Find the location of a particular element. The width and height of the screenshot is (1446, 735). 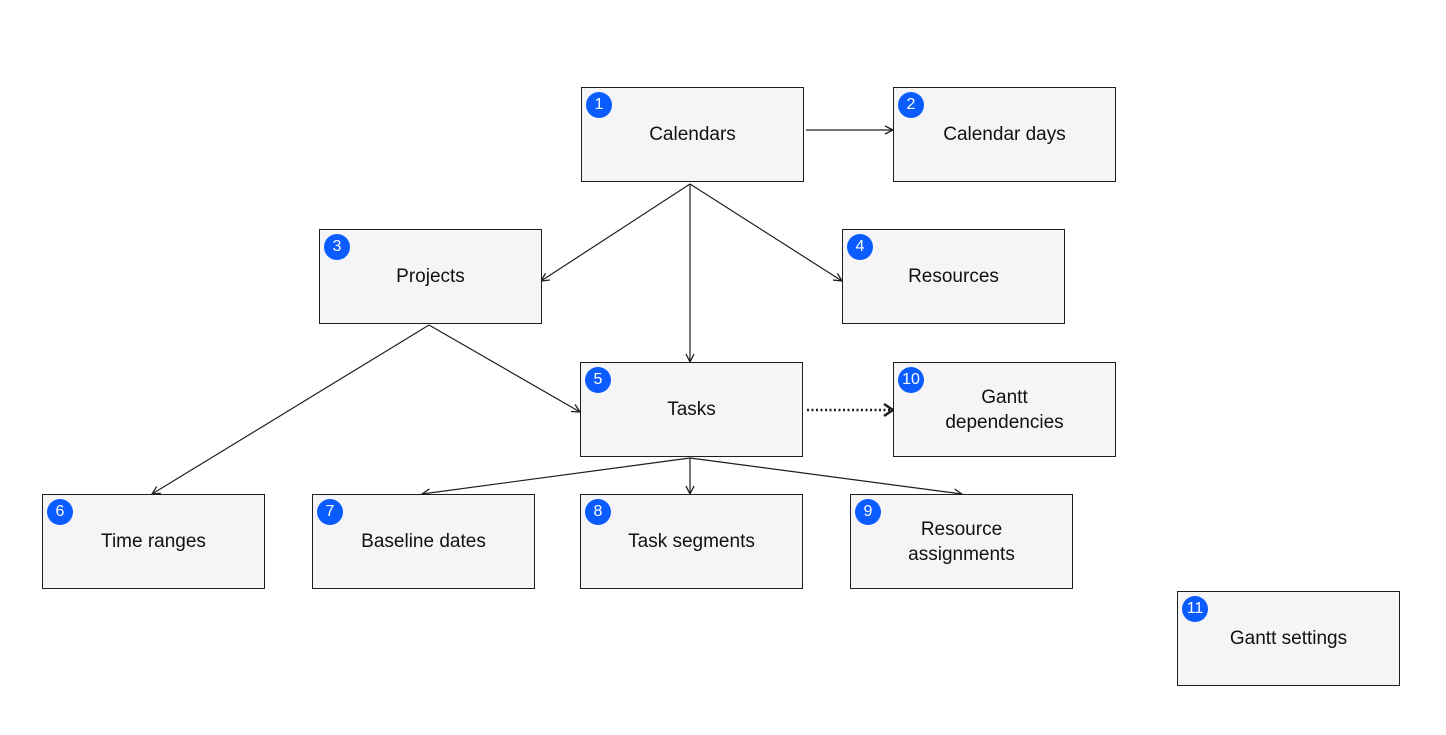

node-label: Calendar days is located at coordinates (1004, 134).